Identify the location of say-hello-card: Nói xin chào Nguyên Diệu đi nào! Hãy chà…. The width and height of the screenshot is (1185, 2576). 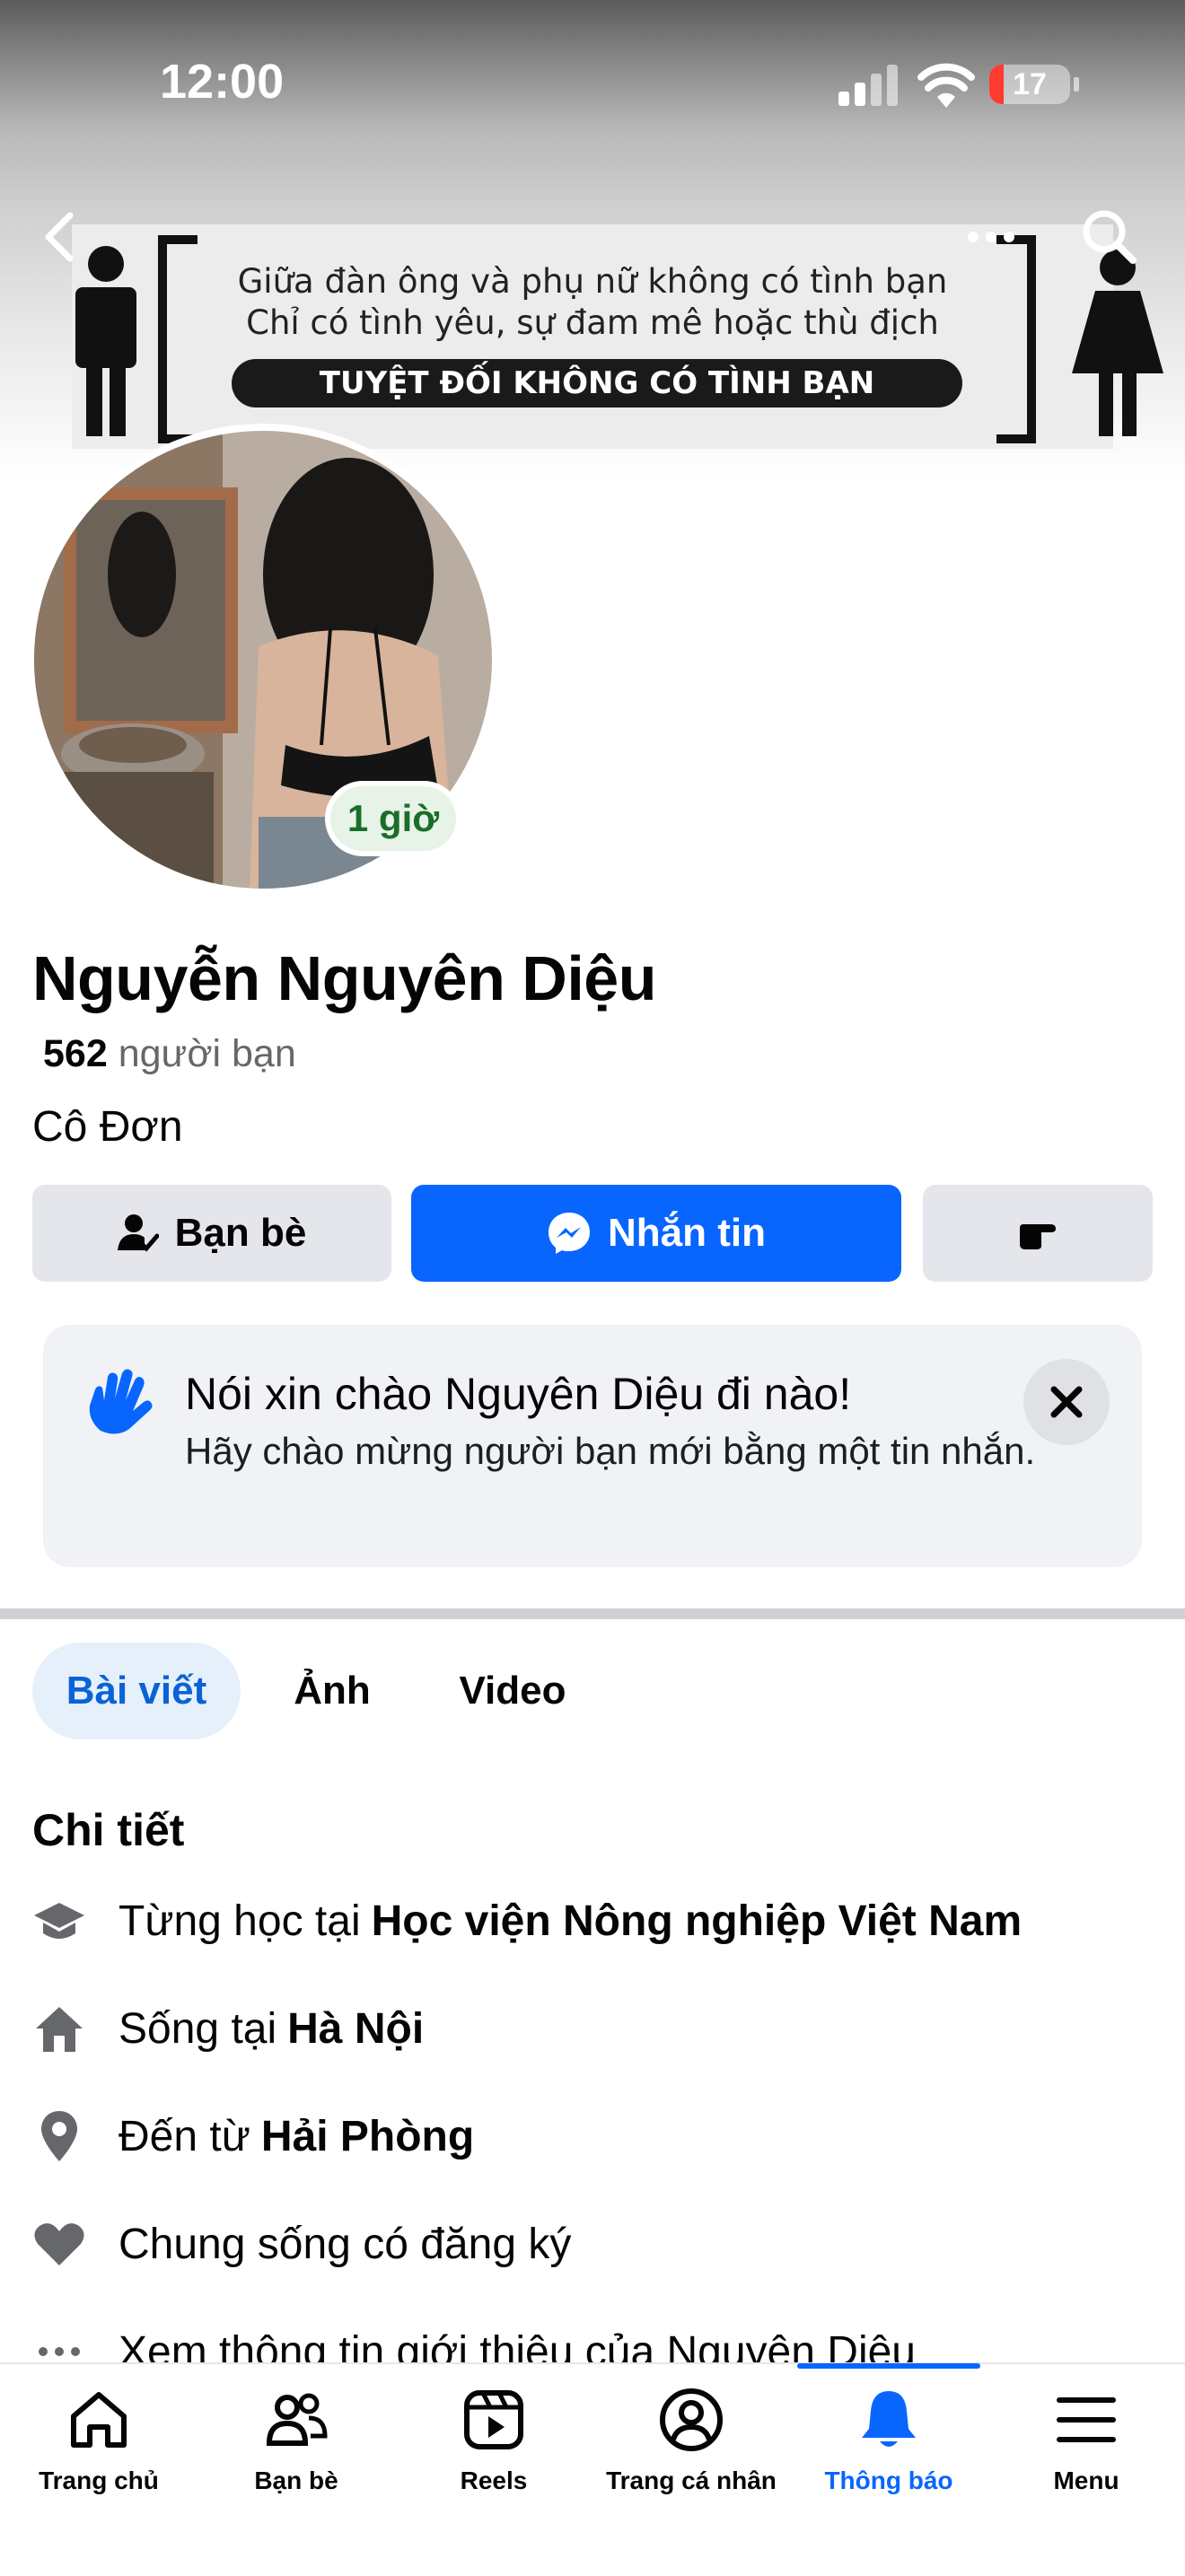
(592, 1446).